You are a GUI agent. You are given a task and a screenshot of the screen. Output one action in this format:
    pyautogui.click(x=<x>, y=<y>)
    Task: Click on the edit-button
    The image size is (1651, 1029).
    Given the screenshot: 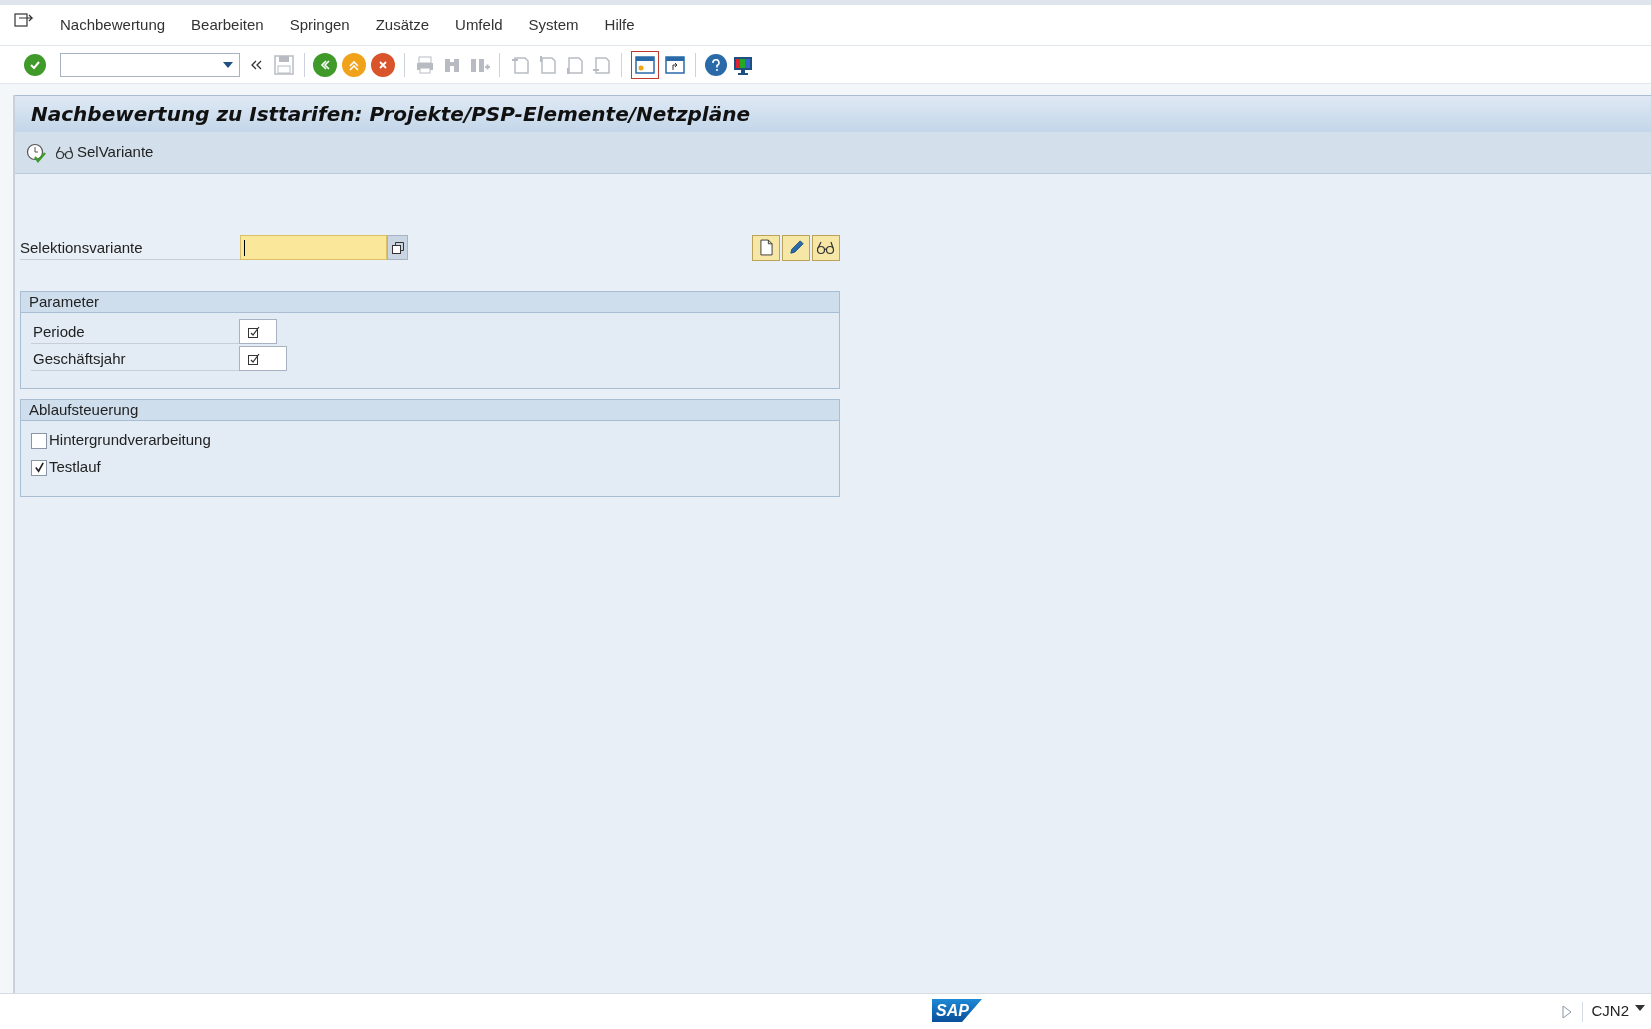 What is the action you would take?
    pyautogui.click(x=796, y=247)
    